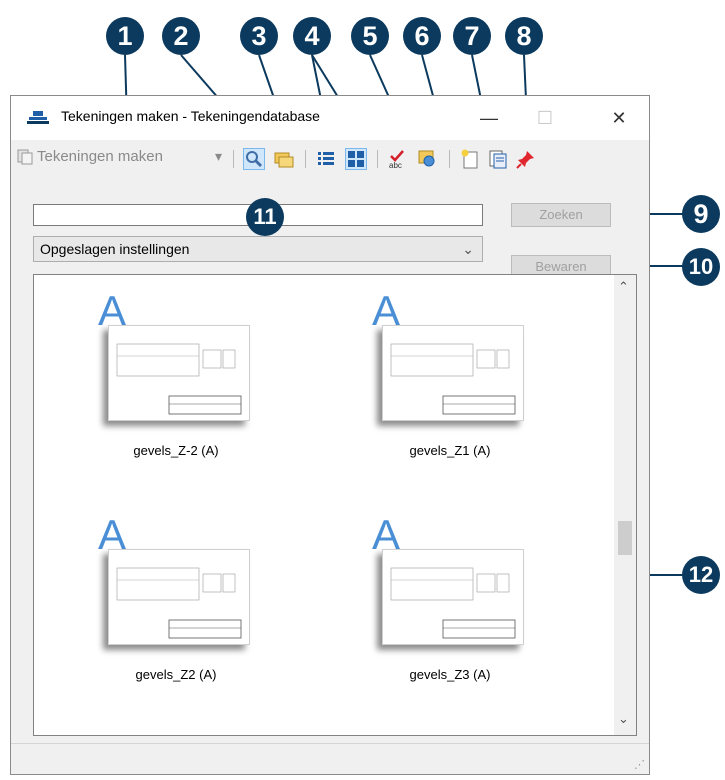 The width and height of the screenshot is (725, 780). What do you see at coordinates (468, 249) in the screenshot?
I see `chevron-down-icon: ⌄` at bounding box center [468, 249].